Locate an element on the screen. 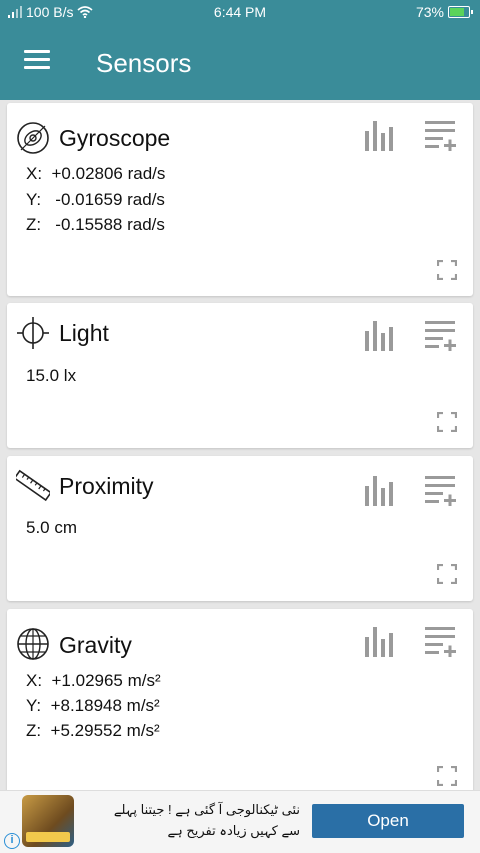  sensor-title: Proximity is located at coordinates (106, 486).